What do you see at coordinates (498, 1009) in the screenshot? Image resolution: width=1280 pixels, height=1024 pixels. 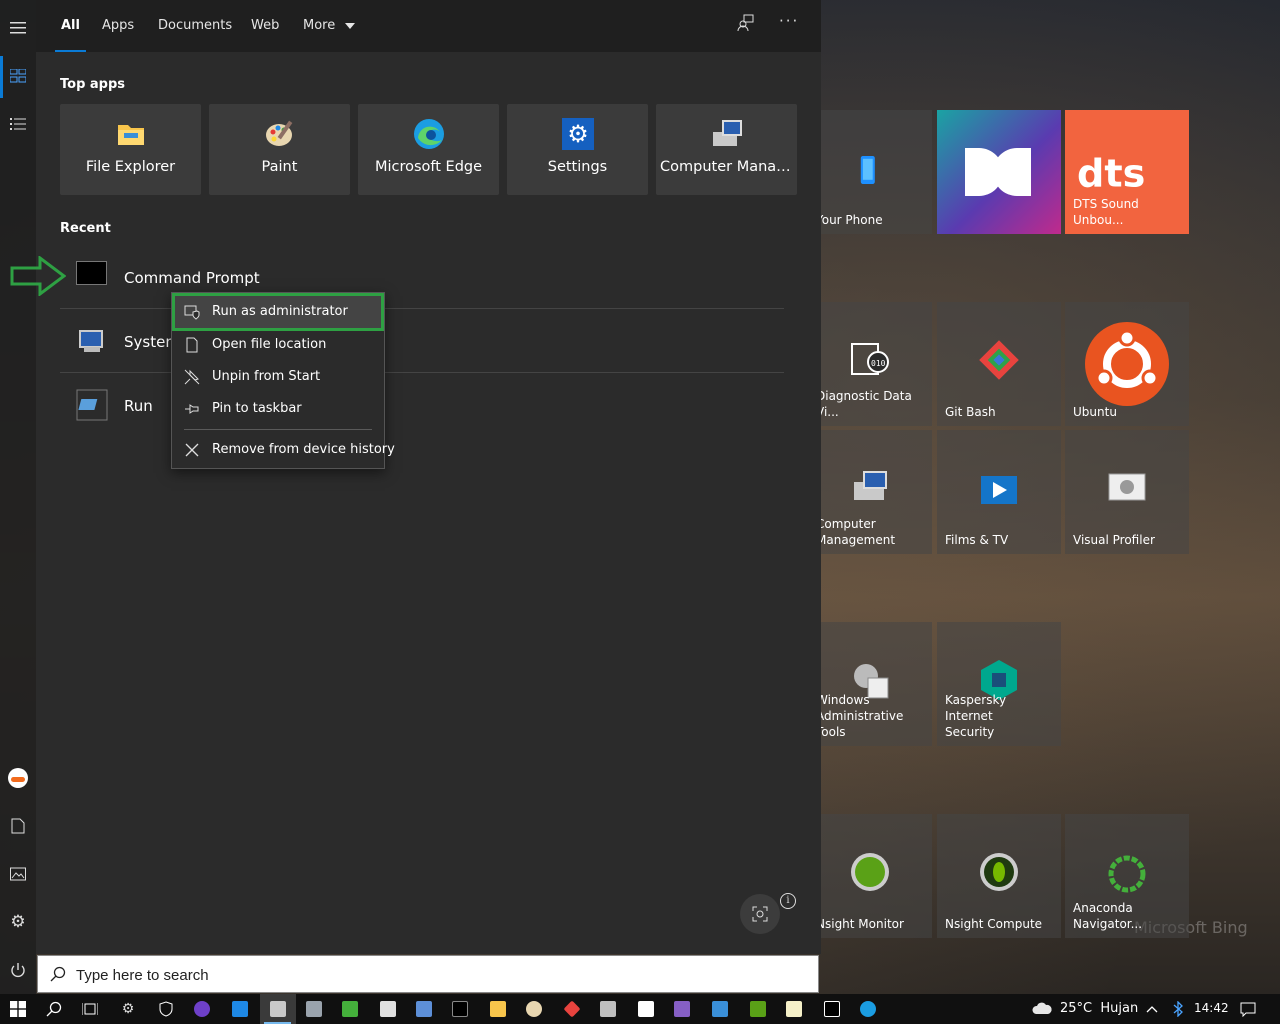 I see `taskbar-file-explorer-icon` at bounding box center [498, 1009].